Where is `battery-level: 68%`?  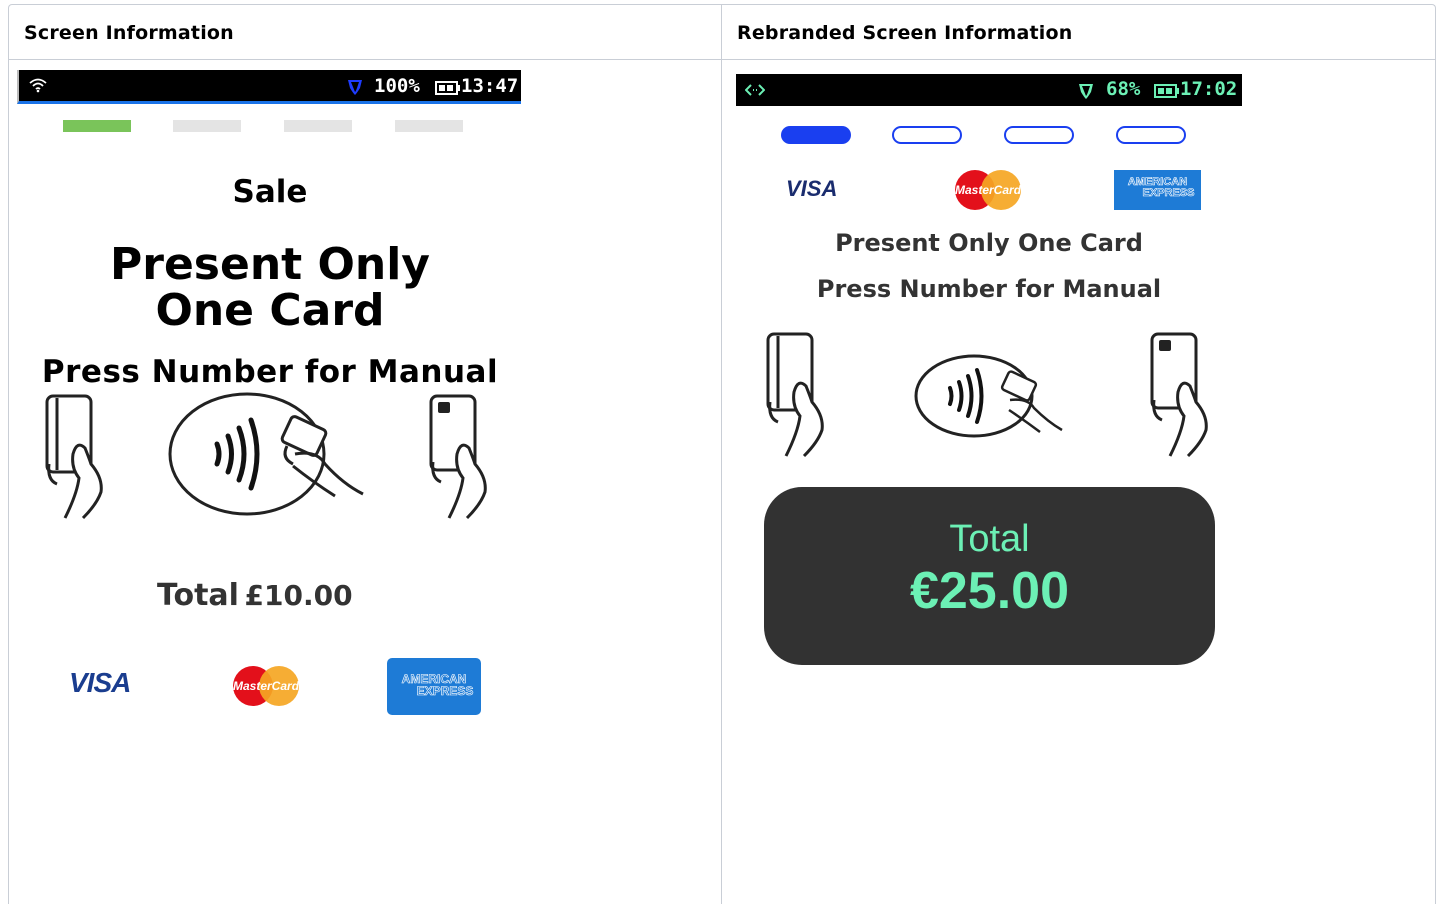 battery-level: 68% is located at coordinates (1123, 89).